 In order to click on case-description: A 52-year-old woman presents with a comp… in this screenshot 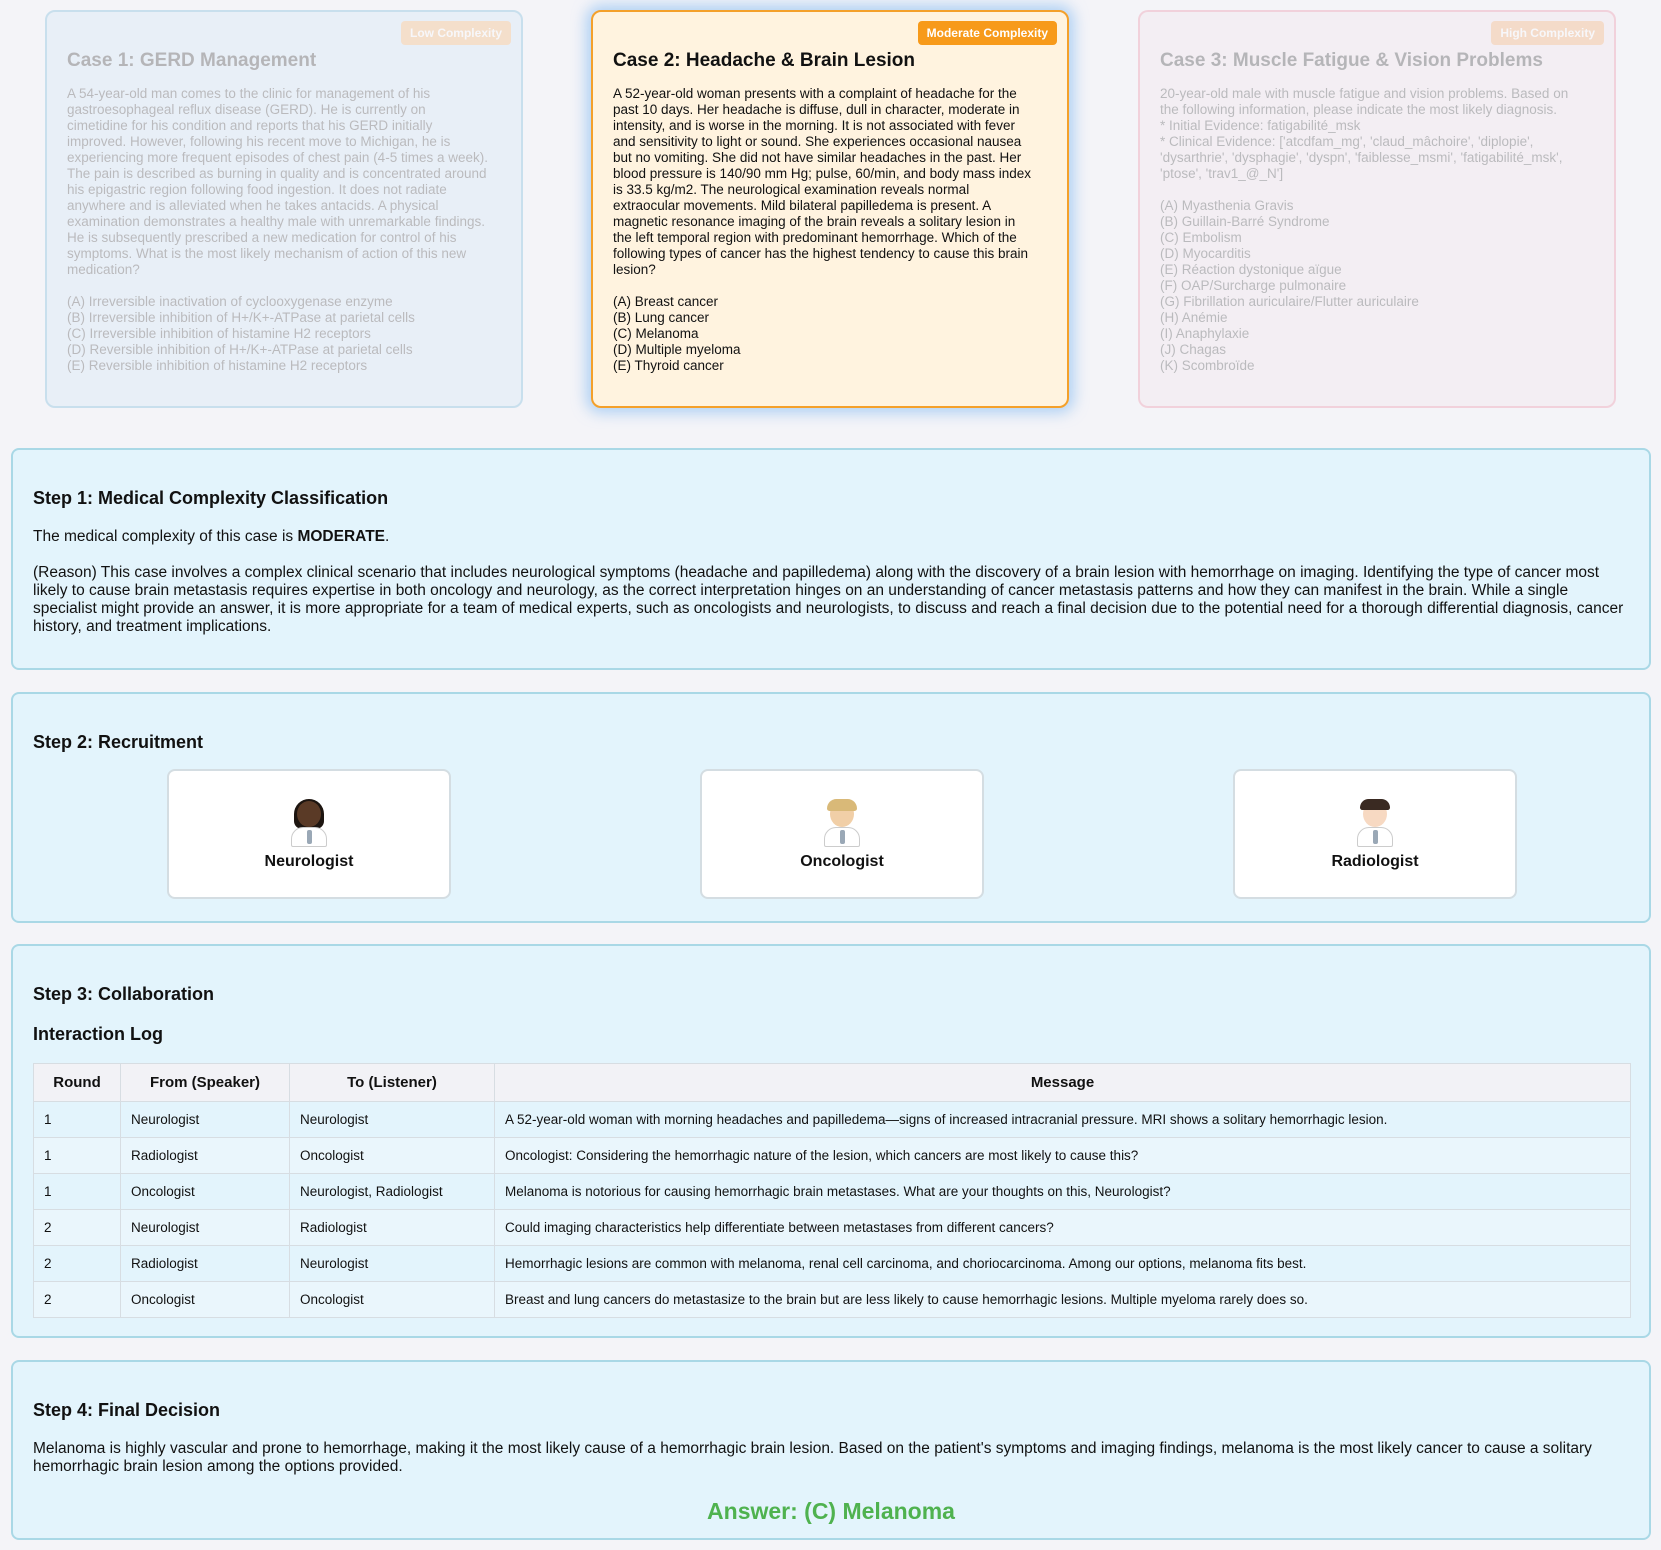, I will do `click(822, 181)`.